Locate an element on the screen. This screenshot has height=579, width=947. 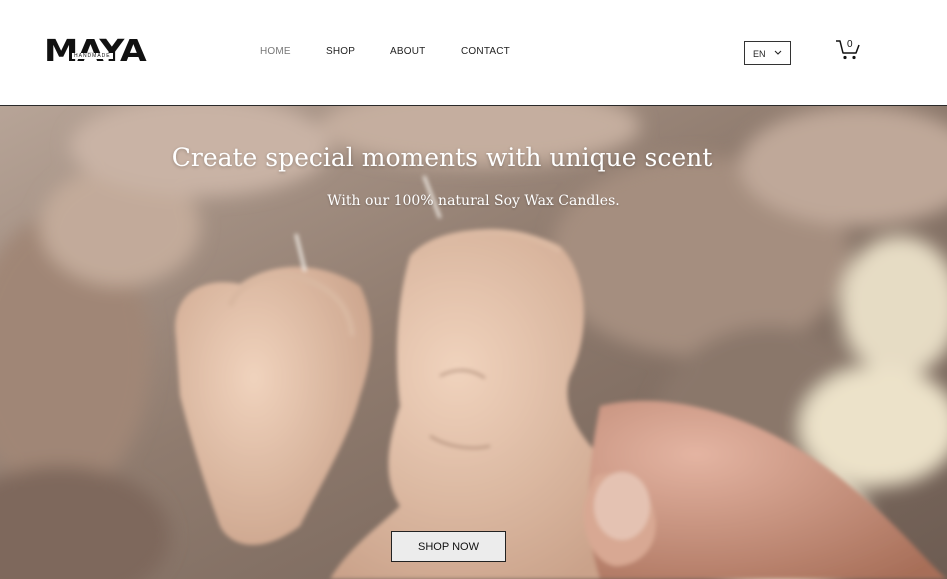
nav-shop: SHOP is located at coordinates (340, 51).